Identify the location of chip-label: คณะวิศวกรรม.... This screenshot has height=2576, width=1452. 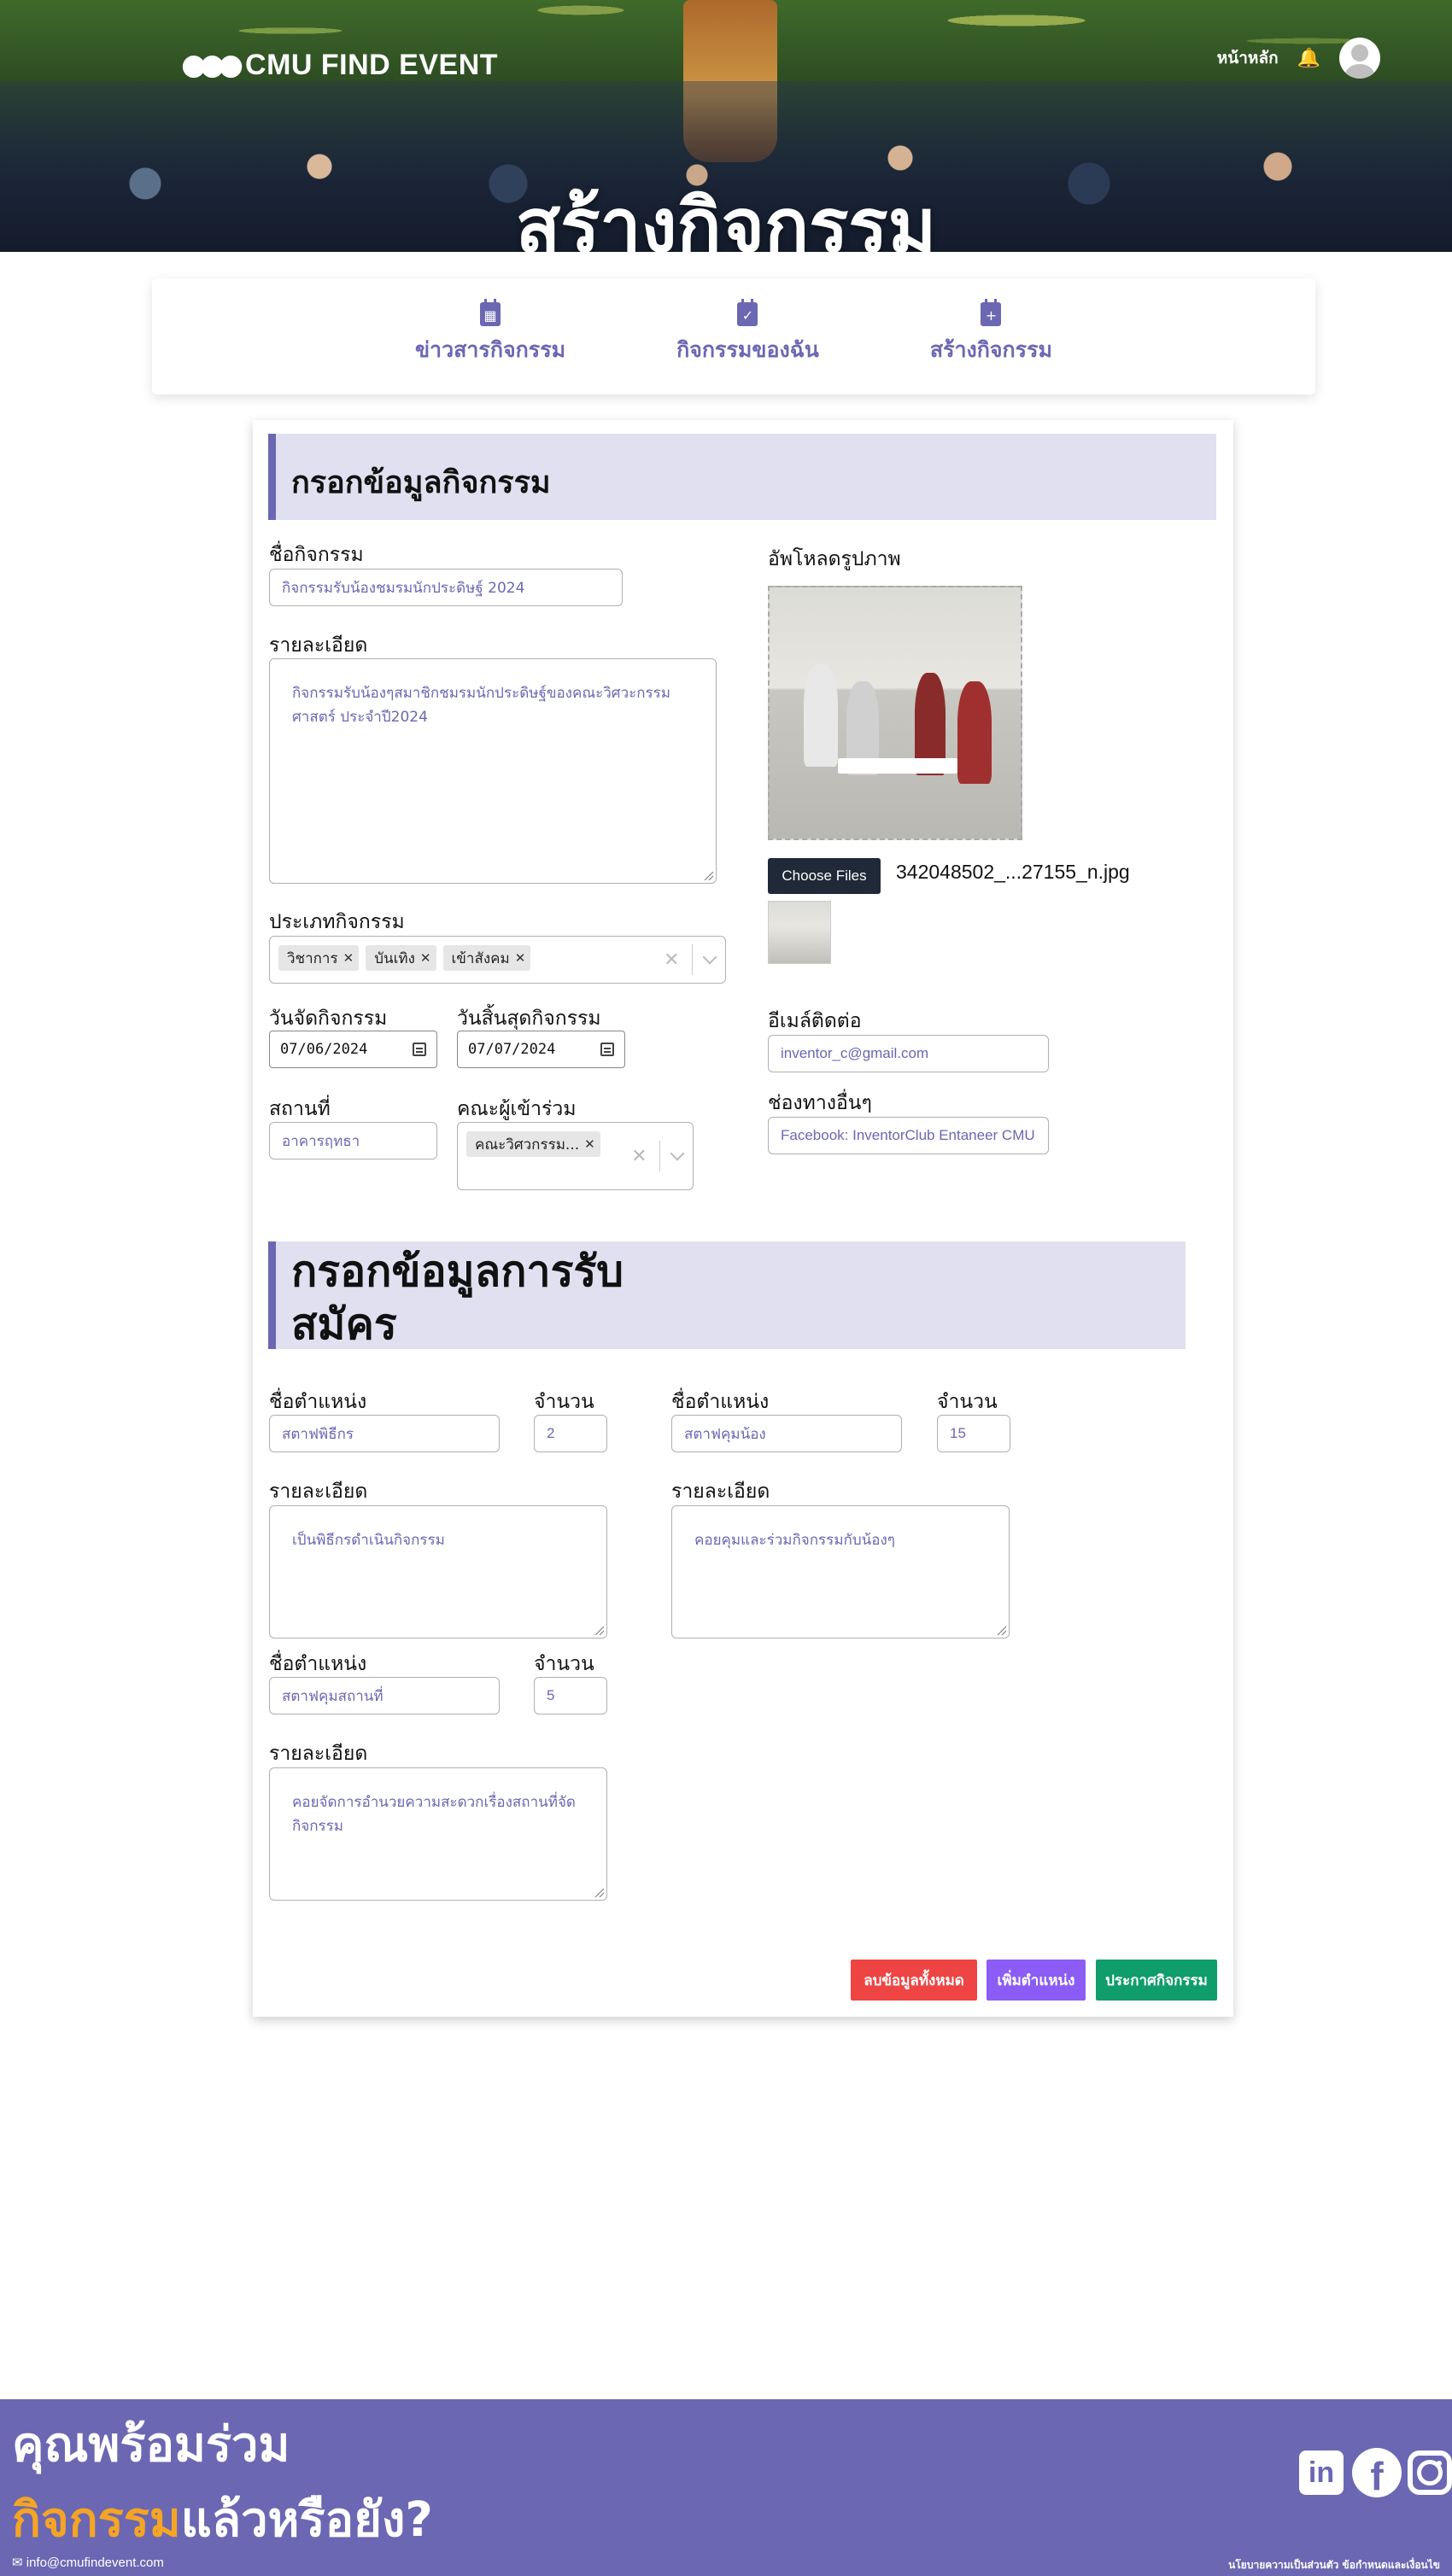
(527, 1145).